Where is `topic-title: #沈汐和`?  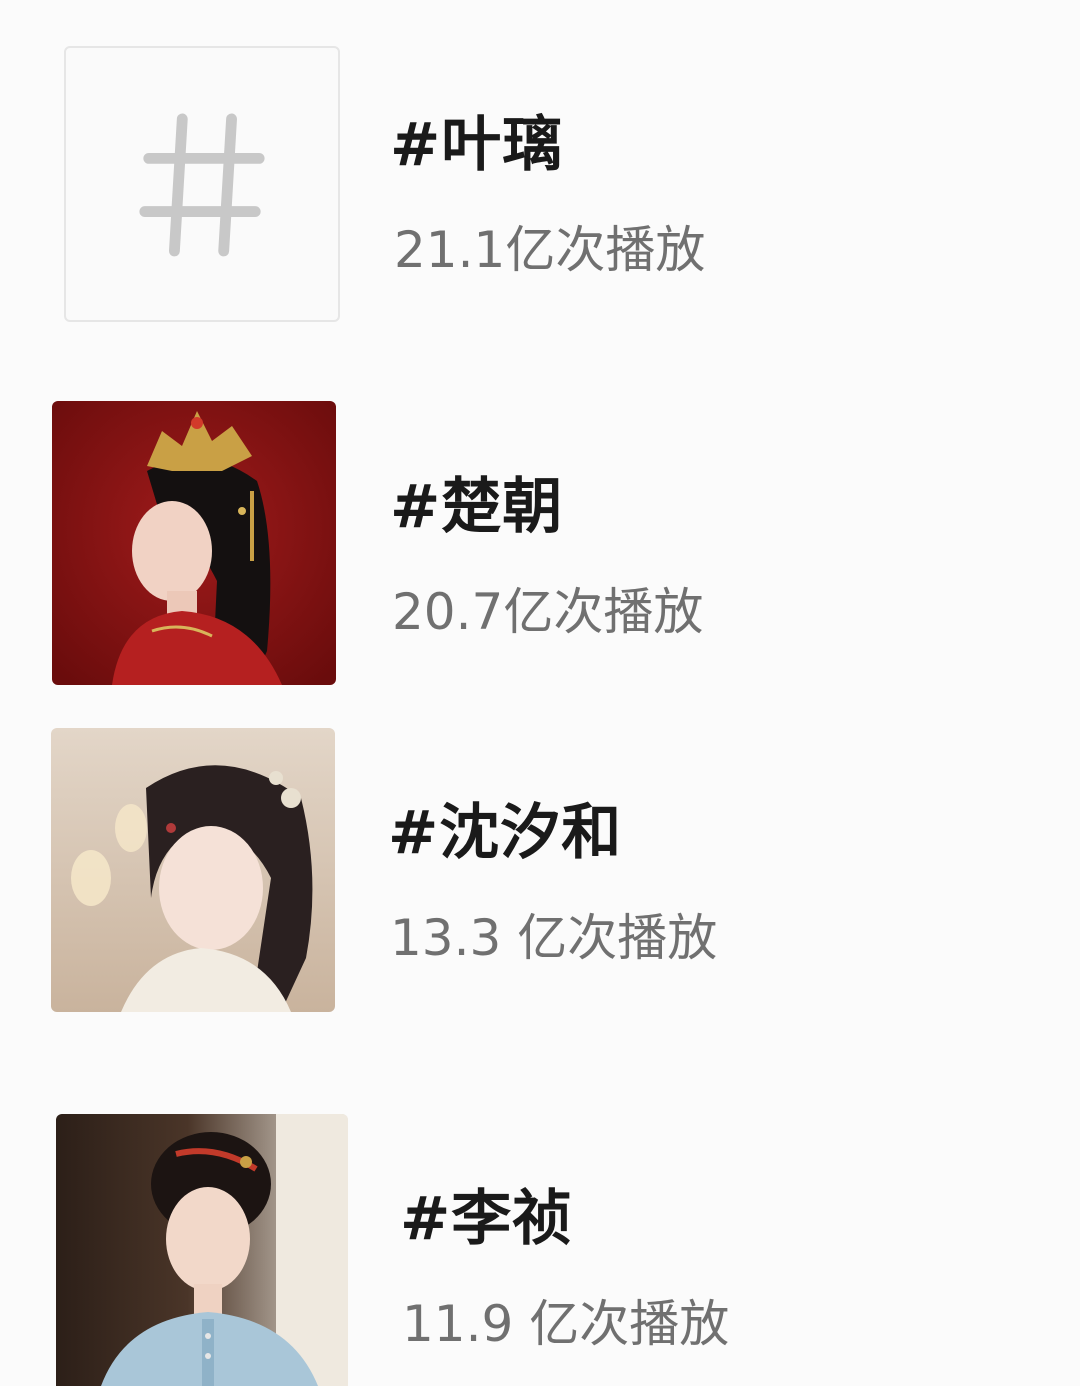
topic-title: #沈汐和 is located at coordinates (505, 827).